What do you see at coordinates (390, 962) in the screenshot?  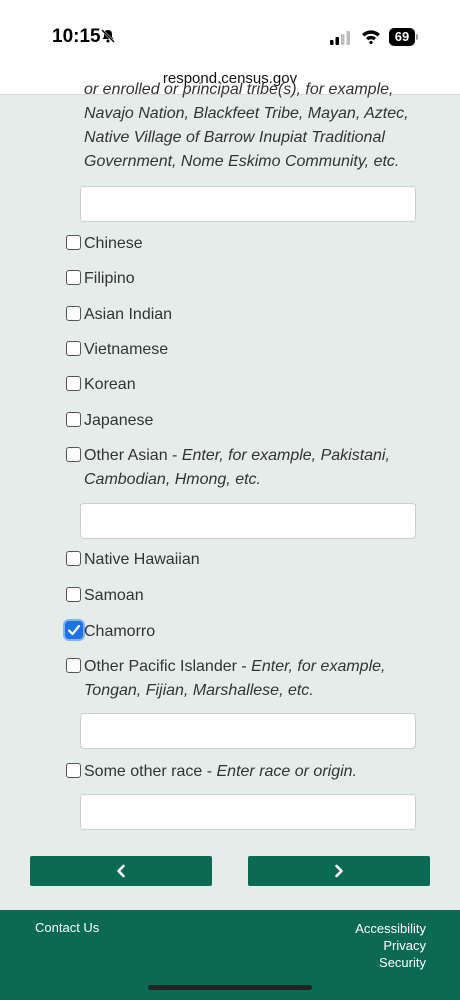 I see `security-link: Security` at bounding box center [390, 962].